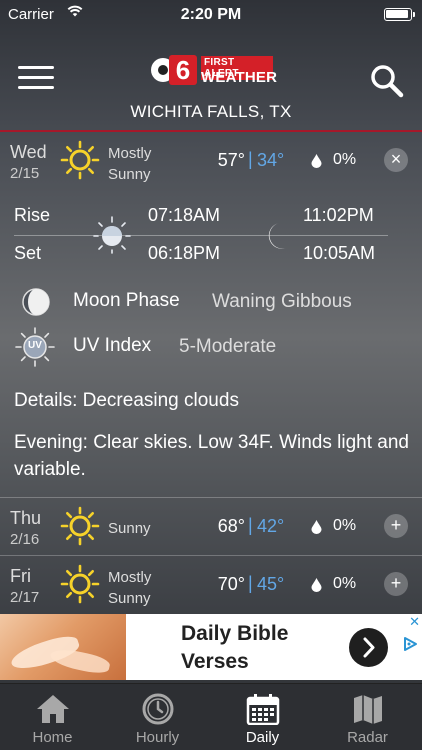  Describe the element at coordinates (271, 160) in the screenshot. I see `low-temp: 34°` at that location.